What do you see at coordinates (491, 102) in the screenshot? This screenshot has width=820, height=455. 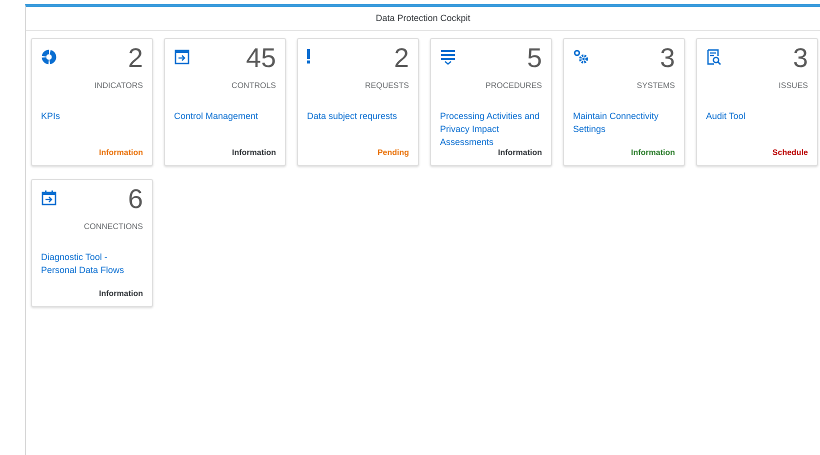 I see `tile: 5 PROCEDURES Processing Activities and Privacy Impact Assessments Information` at bounding box center [491, 102].